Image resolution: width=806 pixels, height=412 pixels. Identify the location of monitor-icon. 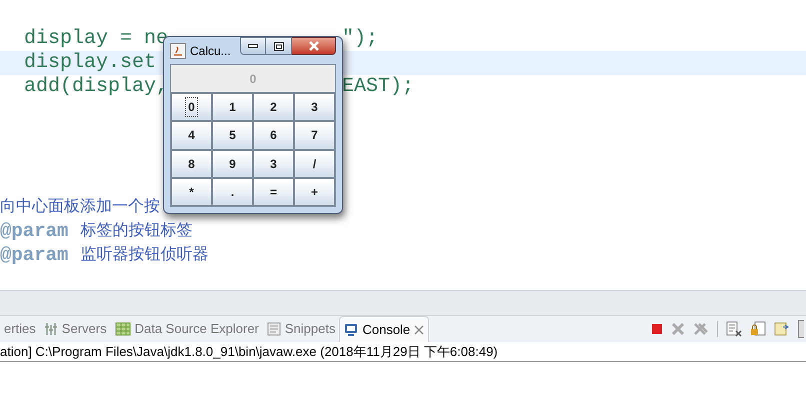
(351, 329).